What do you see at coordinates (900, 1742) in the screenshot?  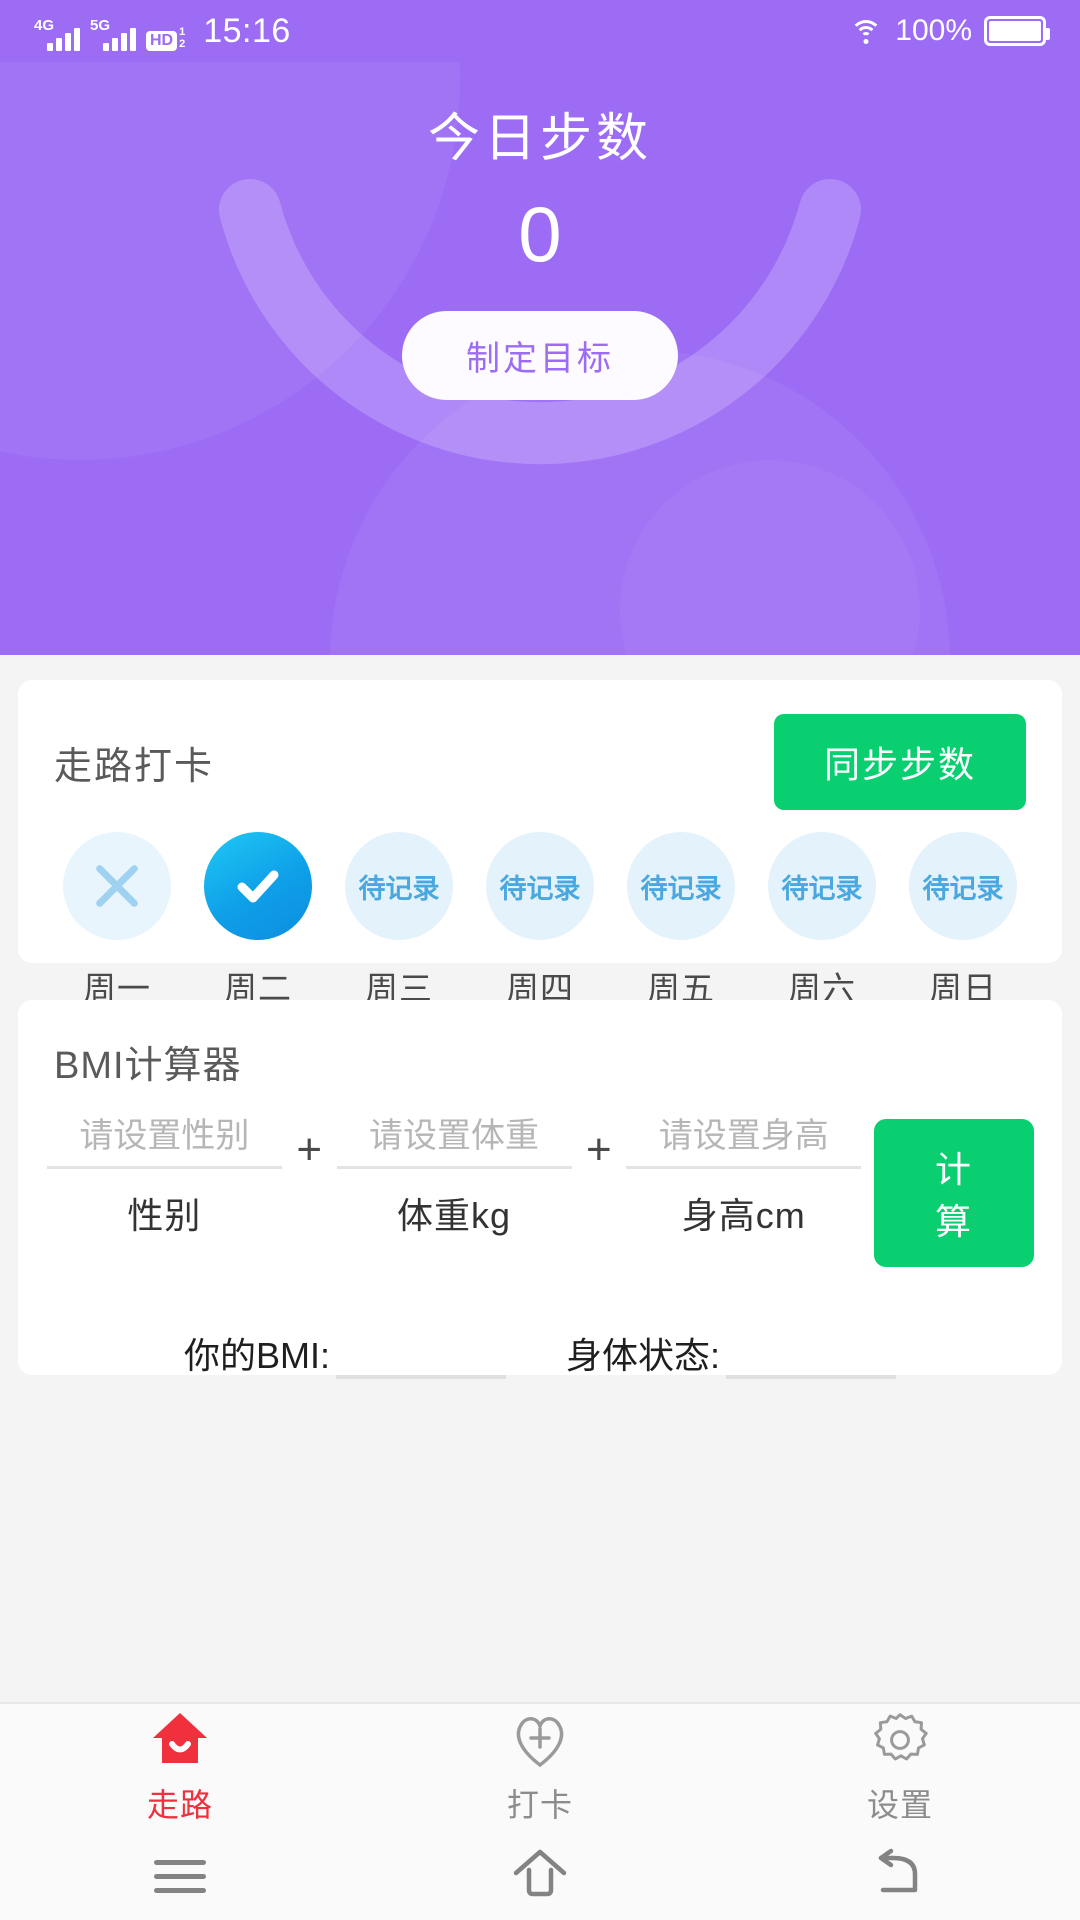 I see `gear-icon` at bounding box center [900, 1742].